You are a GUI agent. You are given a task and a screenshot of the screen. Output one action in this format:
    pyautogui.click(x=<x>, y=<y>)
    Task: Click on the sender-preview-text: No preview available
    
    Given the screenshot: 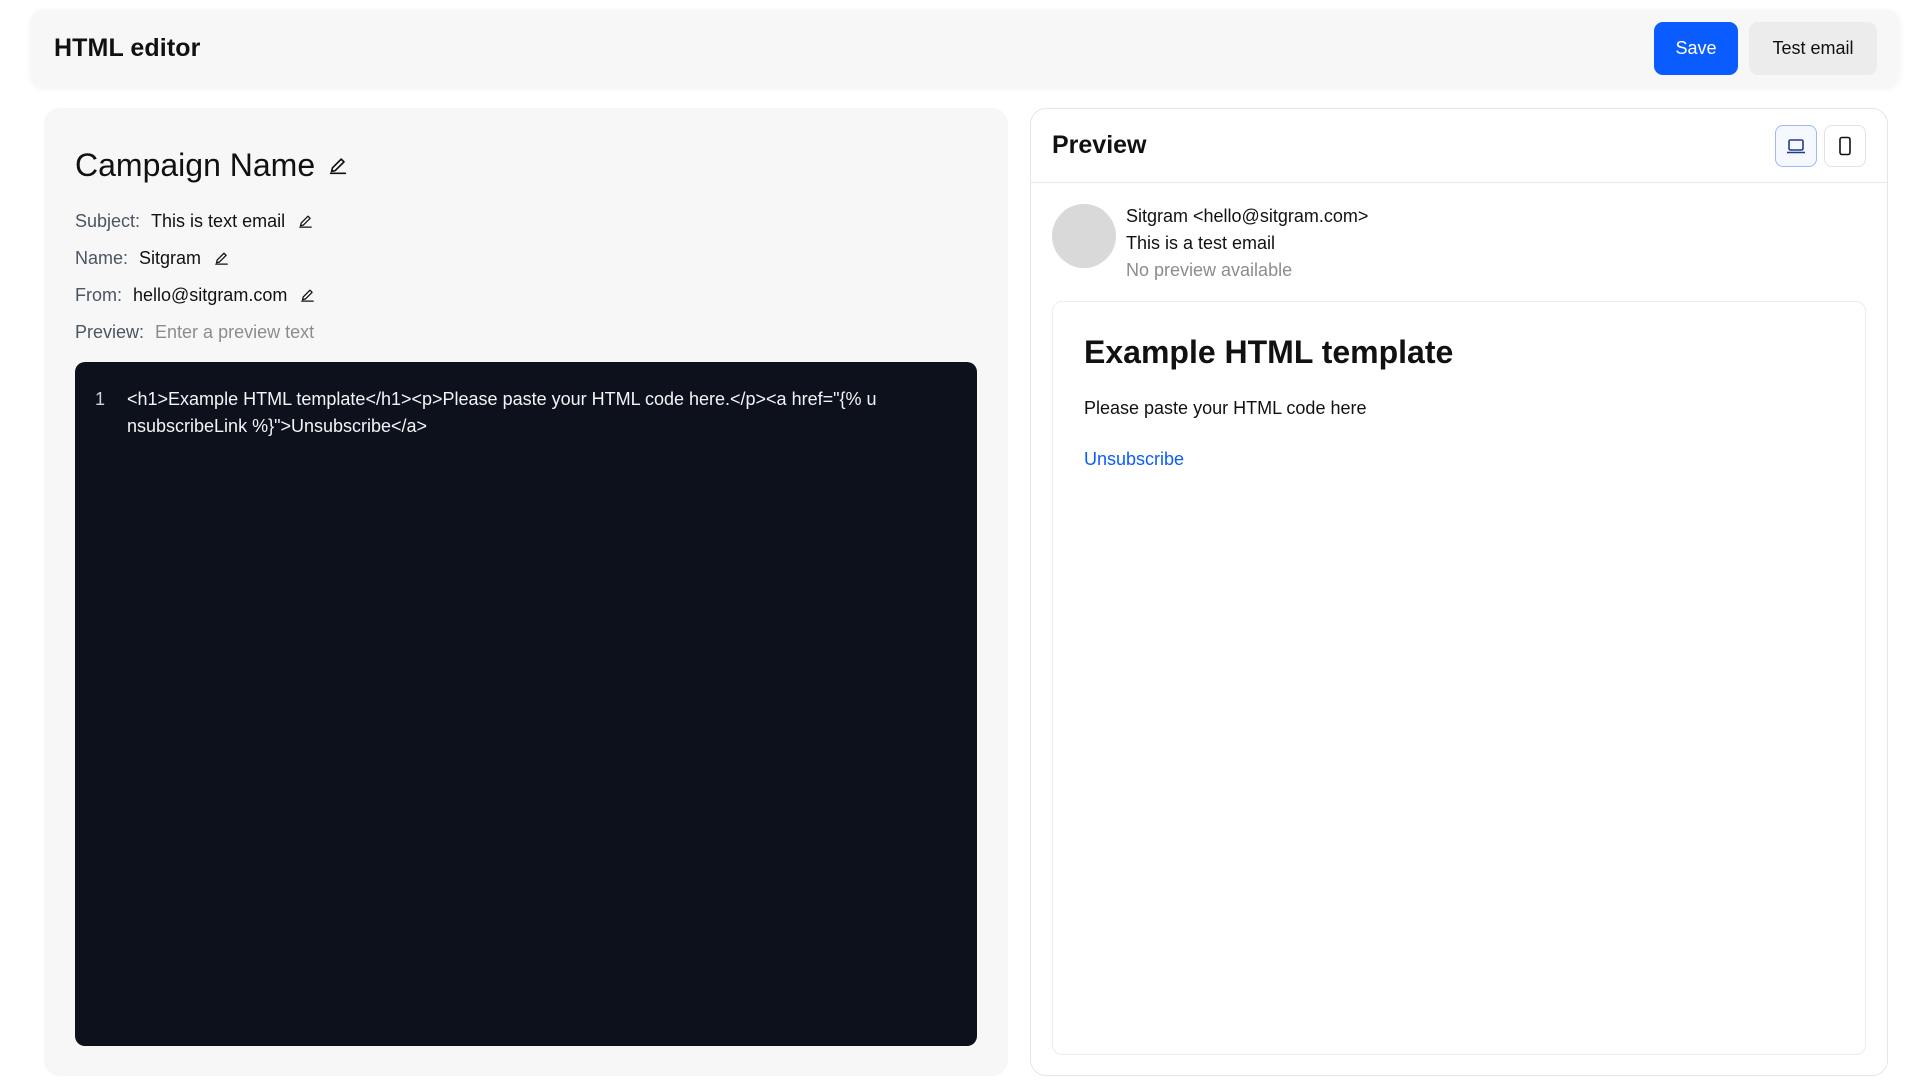 What is the action you would take?
    pyautogui.click(x=1209, y=270)
    